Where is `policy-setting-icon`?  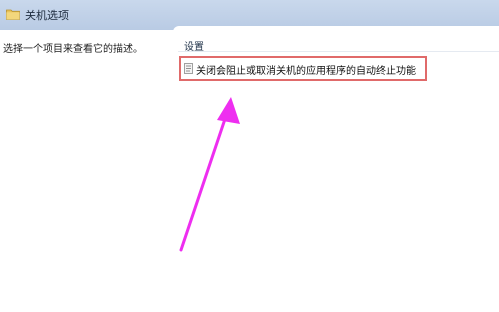 policy-setting-icon is located at coordinates (188, 68).